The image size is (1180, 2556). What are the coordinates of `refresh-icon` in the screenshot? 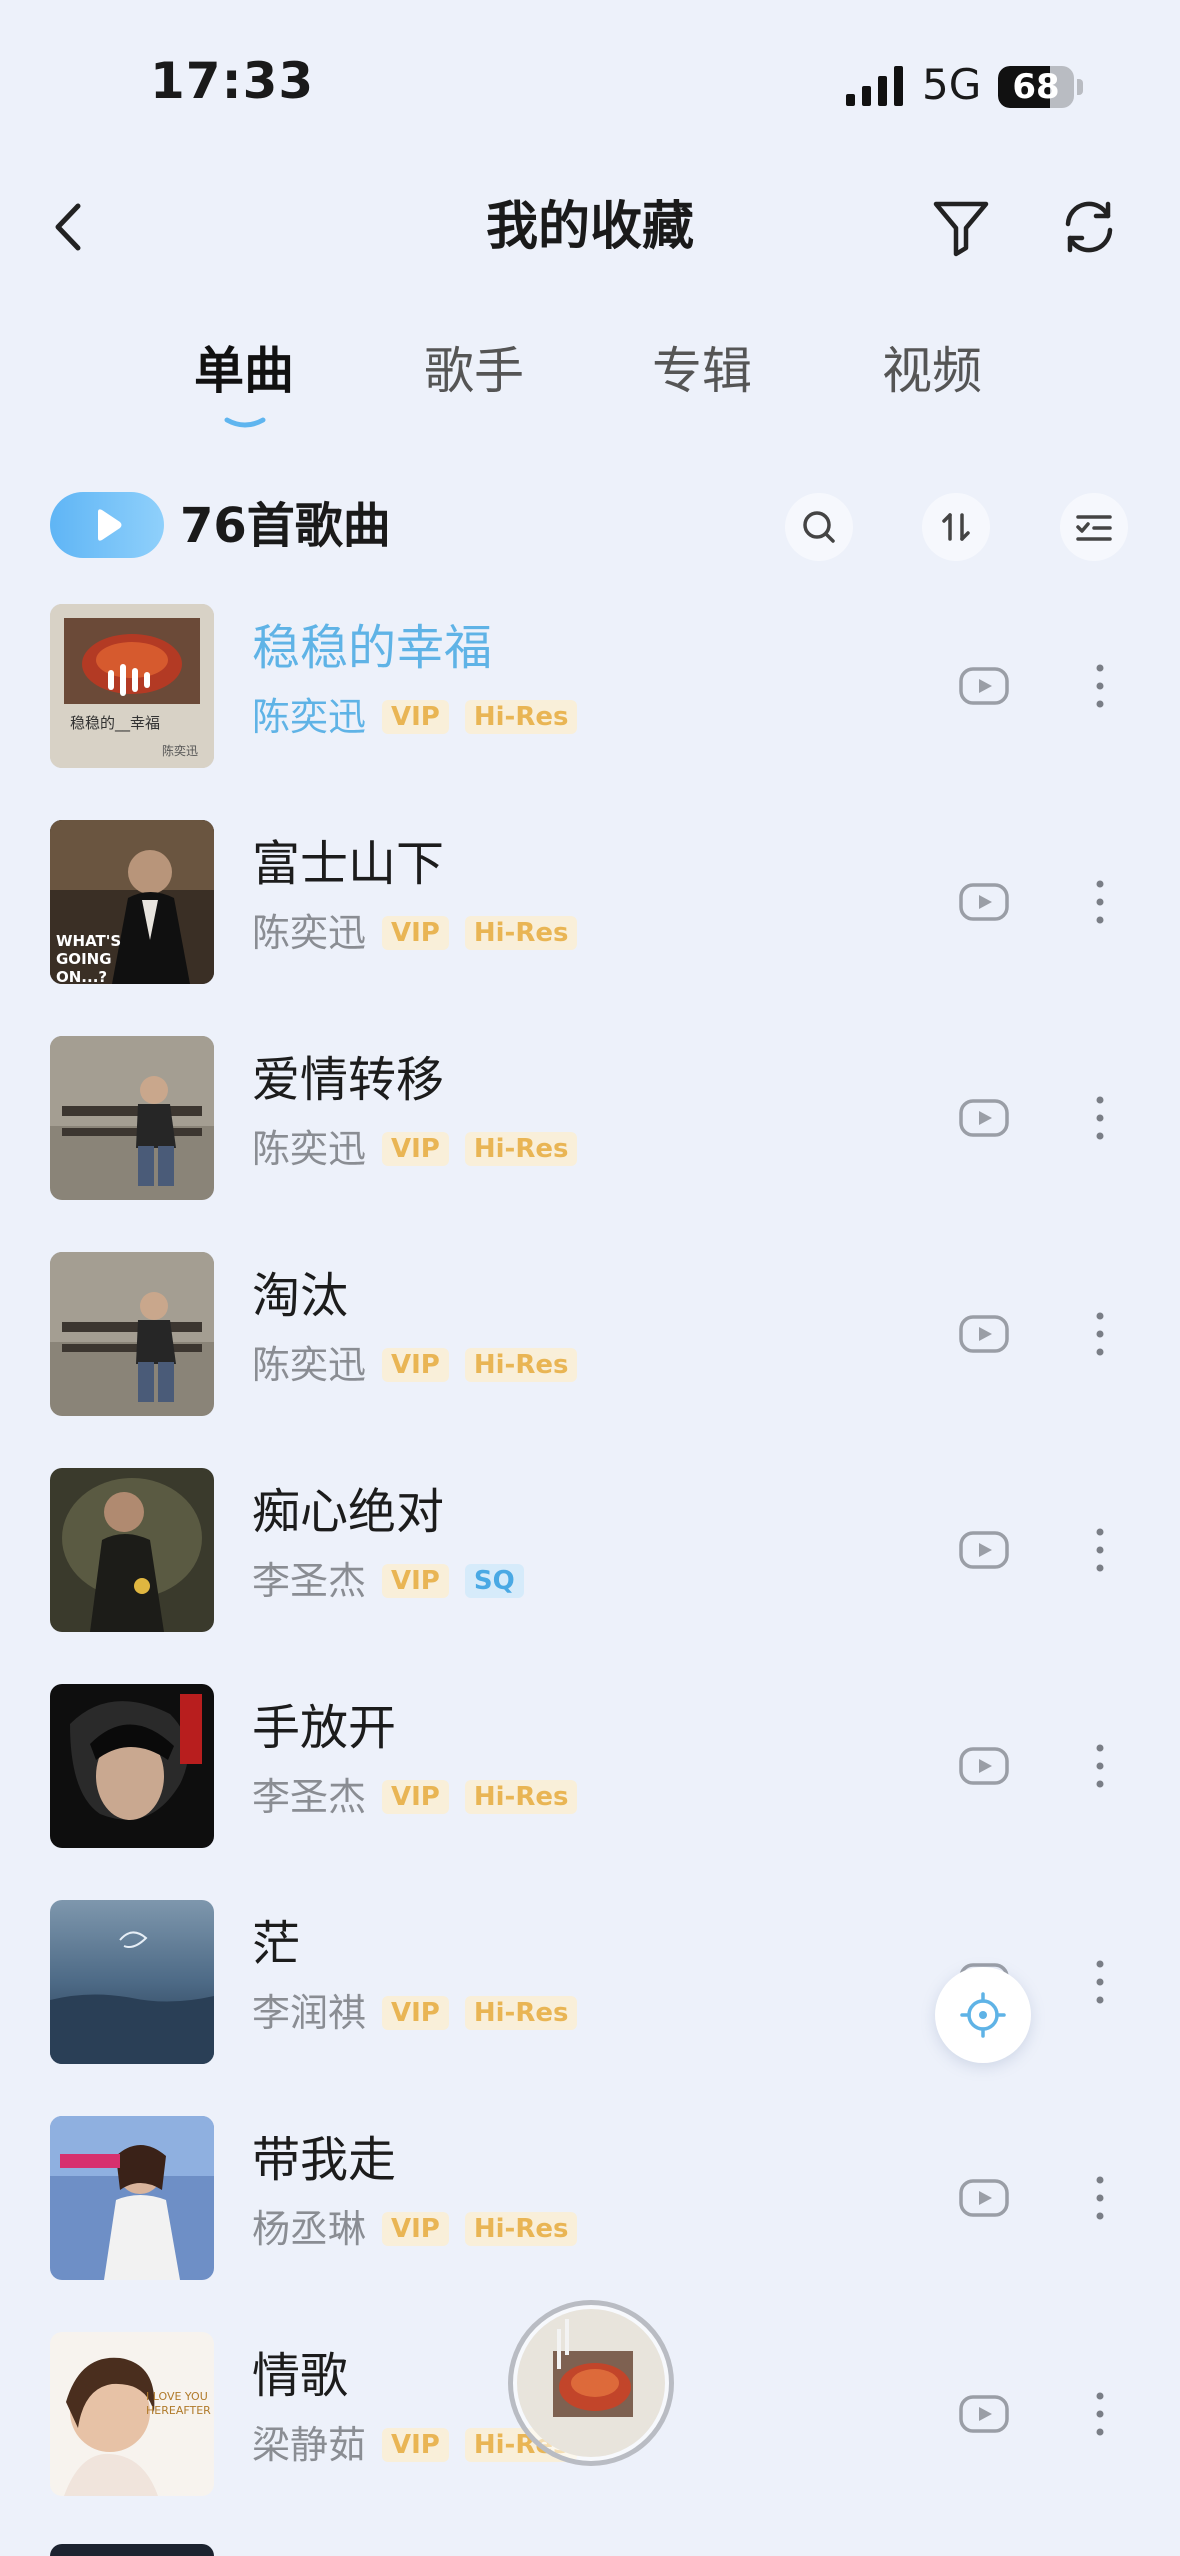 It's located at (1089, 227).